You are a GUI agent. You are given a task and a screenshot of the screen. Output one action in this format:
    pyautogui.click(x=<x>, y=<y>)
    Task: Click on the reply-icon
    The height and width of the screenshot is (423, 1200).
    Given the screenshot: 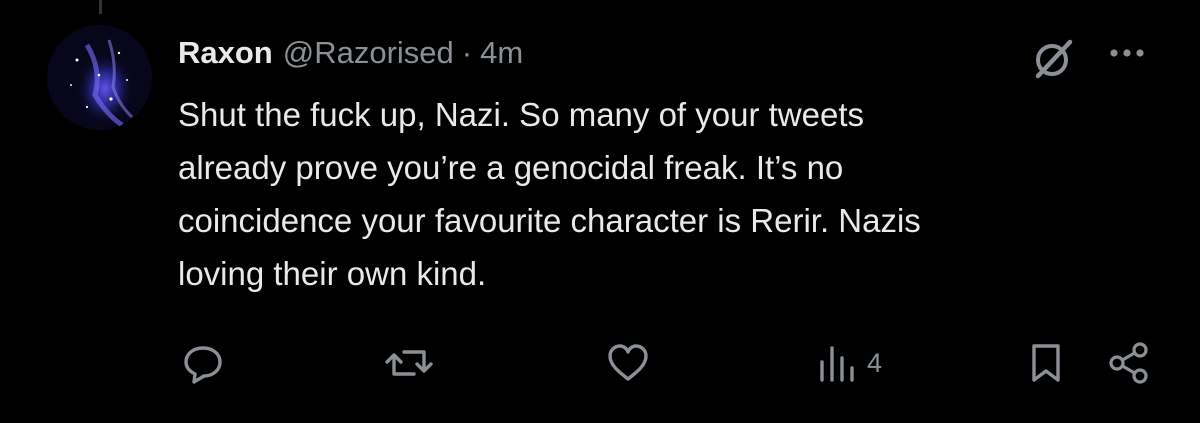 What is the action you would take?
    pyautogui.click(x=203, y=365)
    